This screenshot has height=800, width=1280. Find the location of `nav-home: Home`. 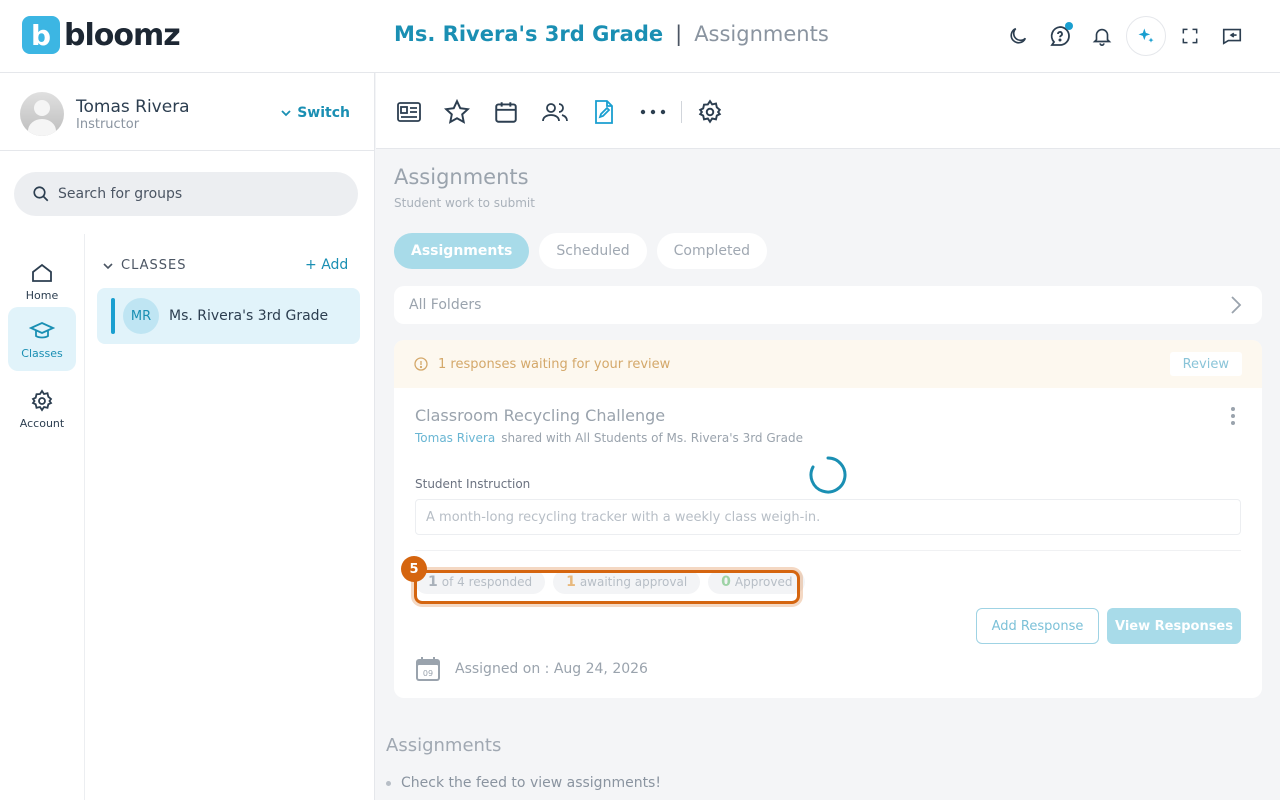

nav-home: Home is located at coordinates (42, 281).